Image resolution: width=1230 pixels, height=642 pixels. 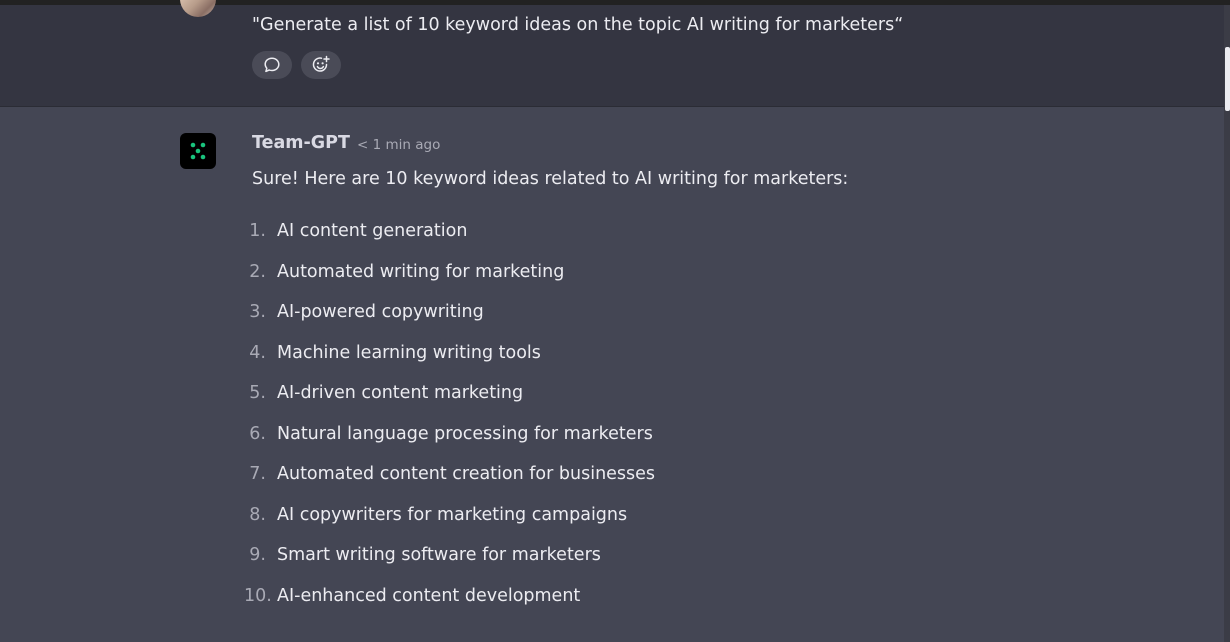 I want to click on list-item-text: AI-powered copywriting, so click(x=380, y=312).